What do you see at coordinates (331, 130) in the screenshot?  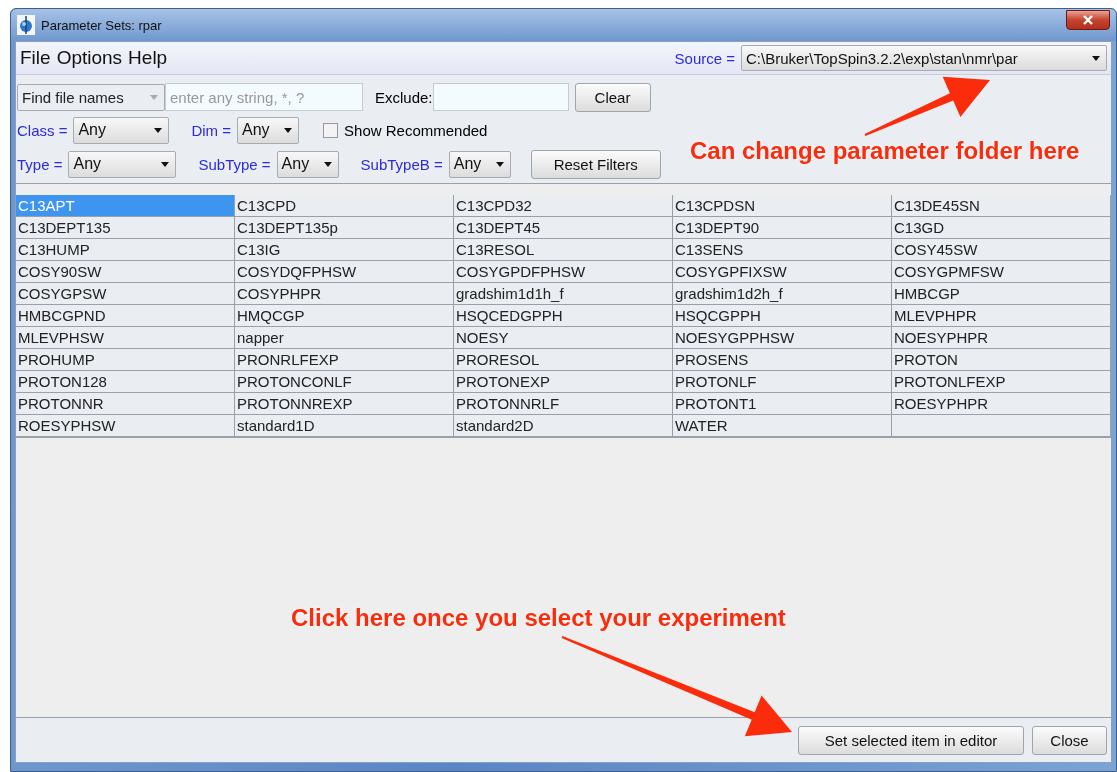 I see `checkbox` at bounding box center [331, 130].